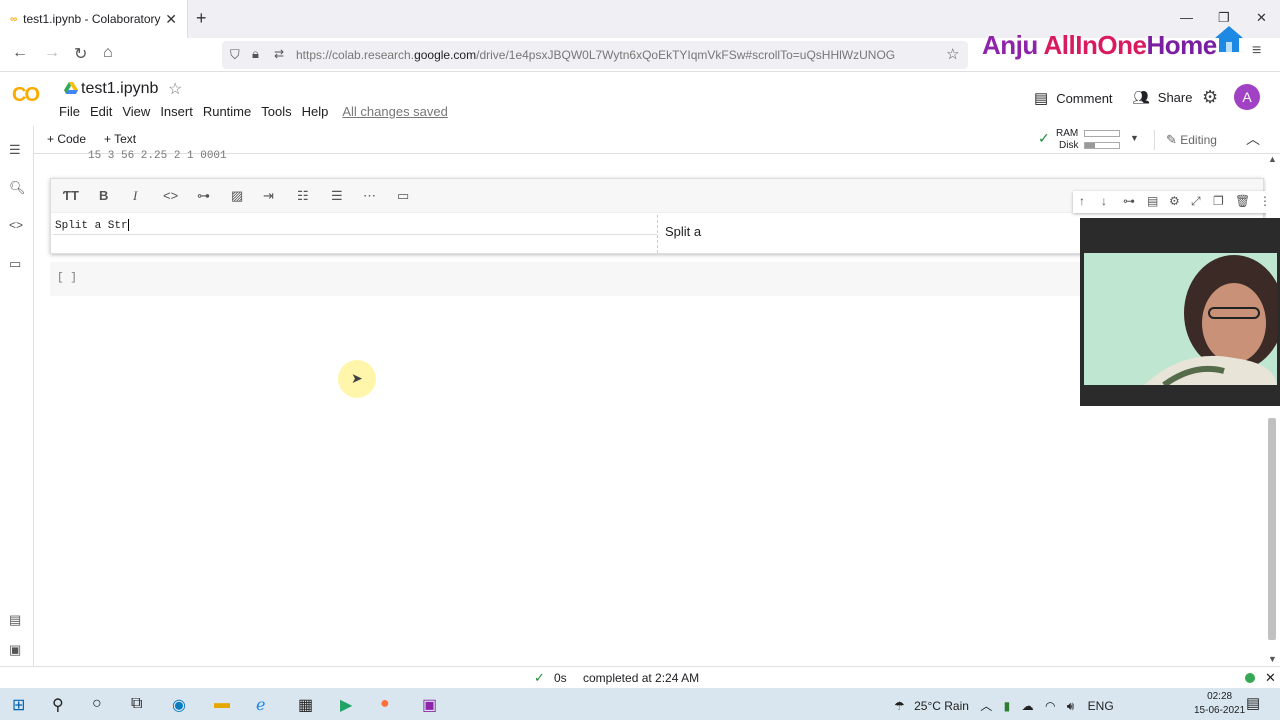 The width and height of the screenshot is (1280, 720). What do you see at coordinates (71, 88) in the screenshot?
I see `google-drive-icon` at bounding box center [71, 88].